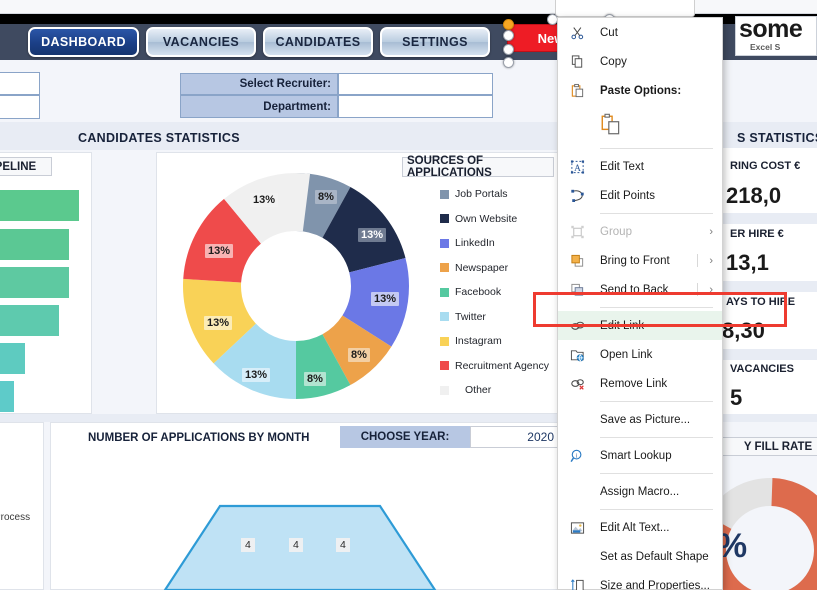  I want to click on legend-swatch-recruitment-agency, so click(444, 366).